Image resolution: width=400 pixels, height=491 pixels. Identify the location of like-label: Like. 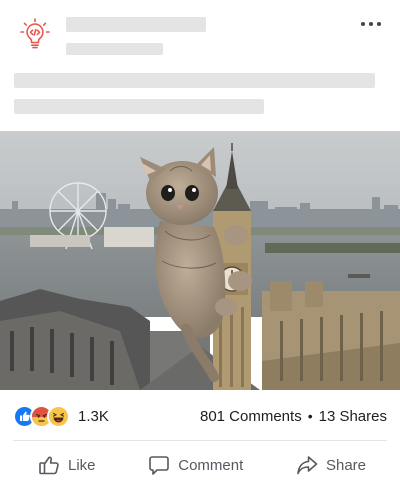
(82, 465).